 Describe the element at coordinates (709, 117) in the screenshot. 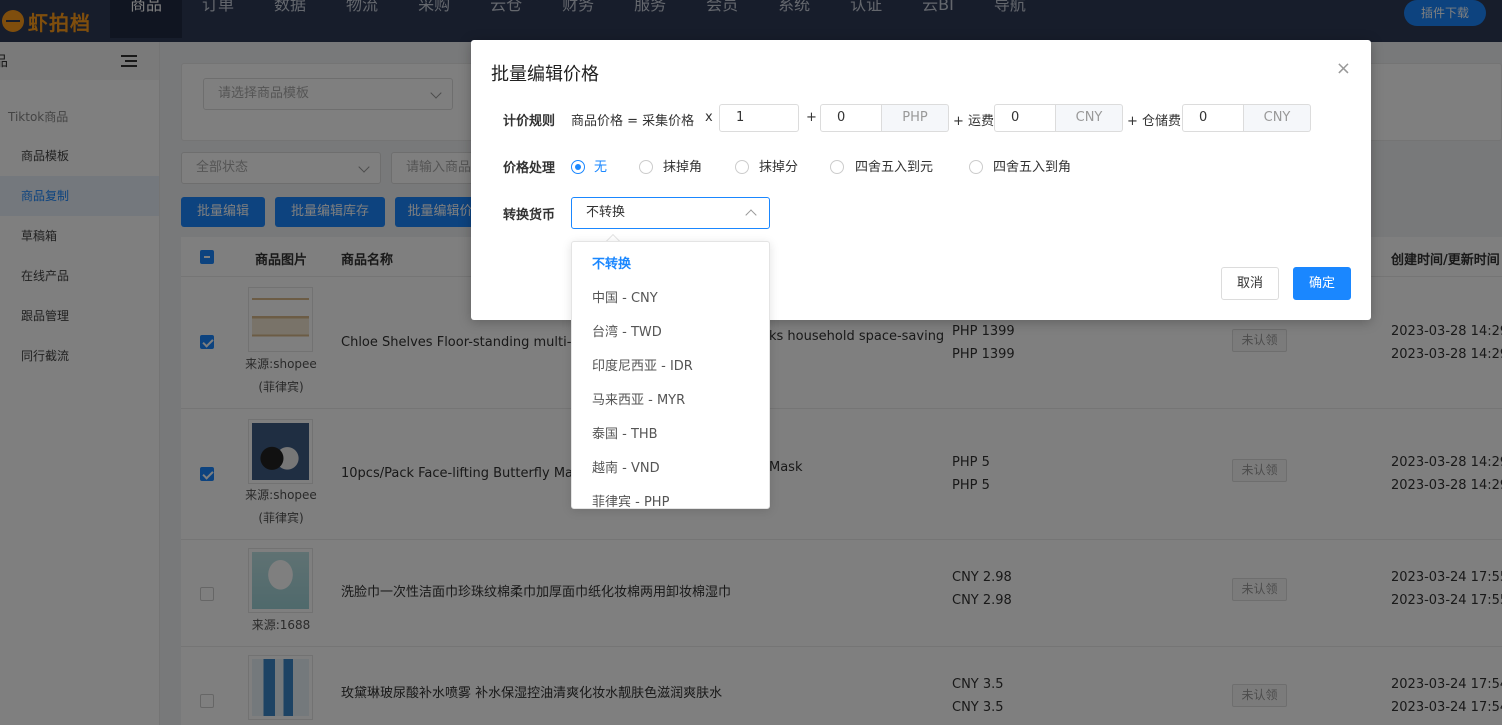

I see `multiply-sign: x` at that location.